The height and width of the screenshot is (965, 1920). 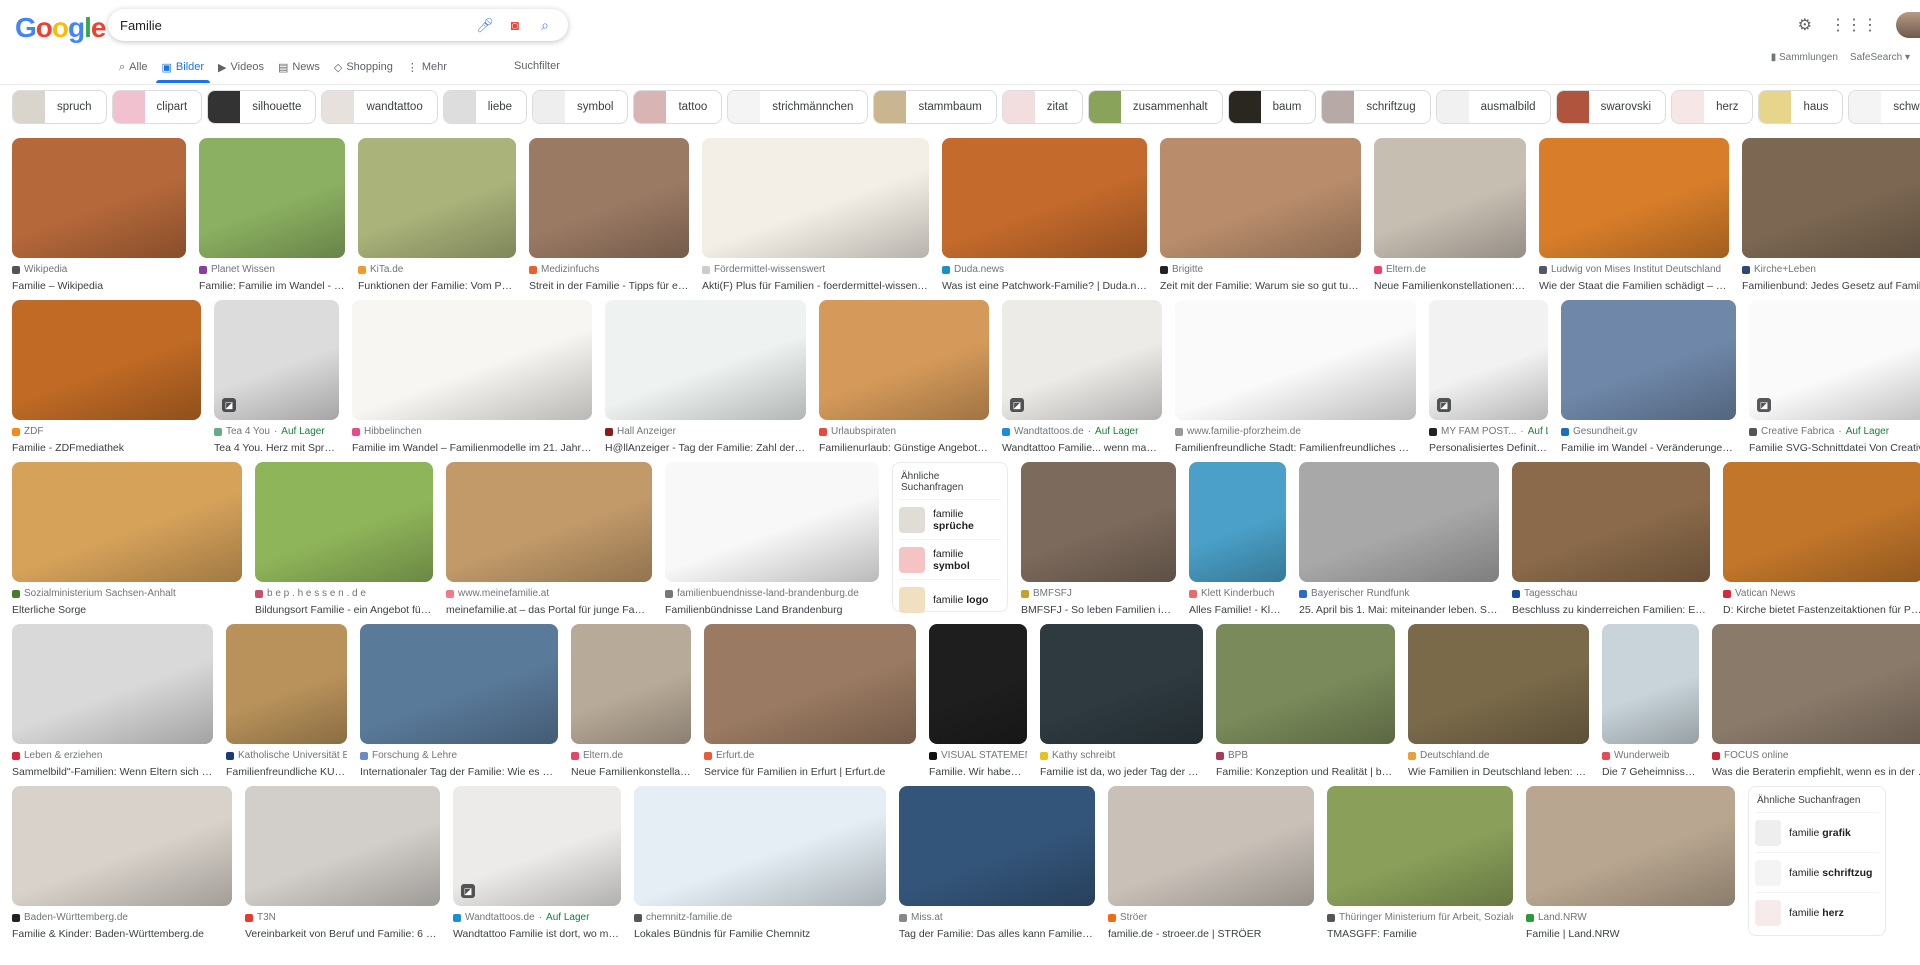 What do you see at coordinates (485, 107) in the screenshot?
I see `chip-liebe: liebe` at bounding box center [485, 107].